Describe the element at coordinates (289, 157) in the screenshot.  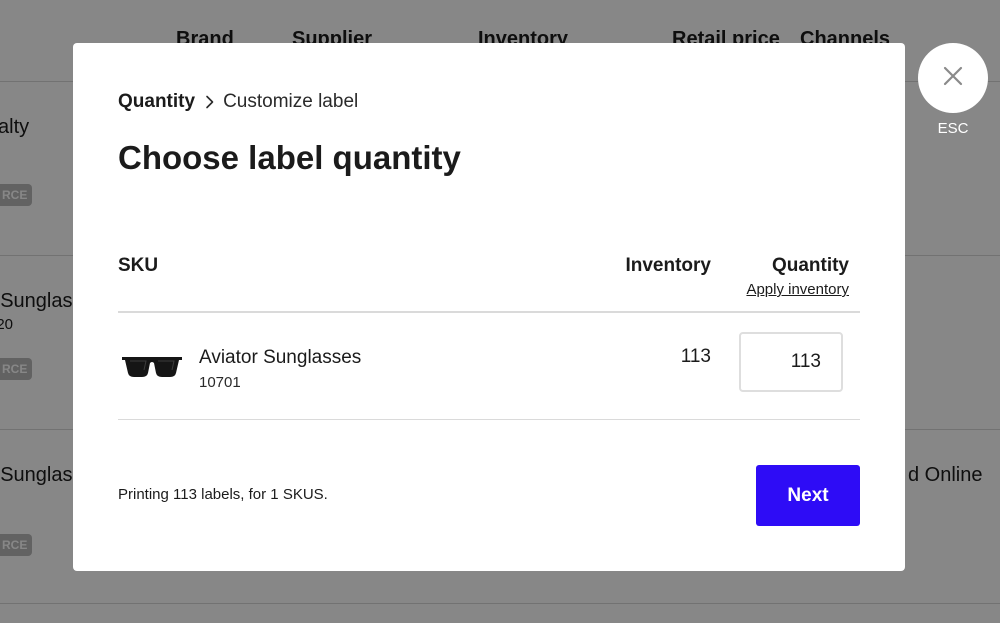
I see `modal-title: Choose label quantity` at that location.